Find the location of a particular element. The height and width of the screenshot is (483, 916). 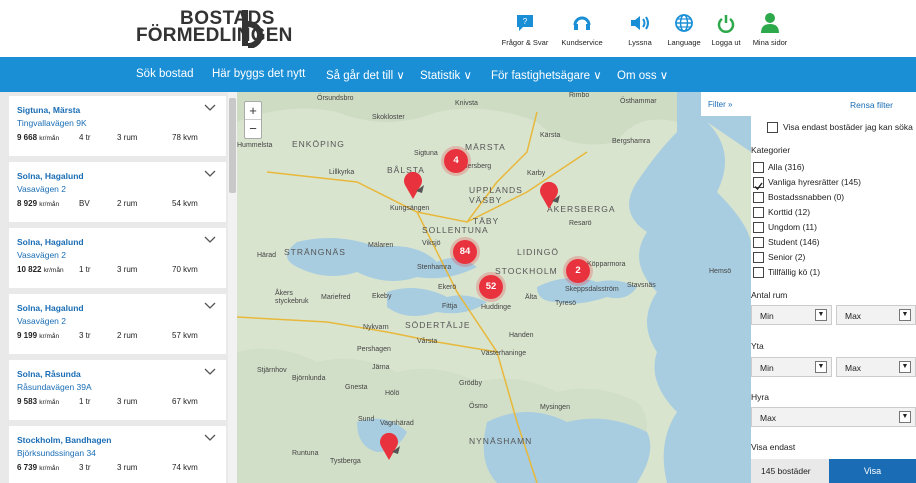

map-label: Viksjö is located at coordinates (431, 243).